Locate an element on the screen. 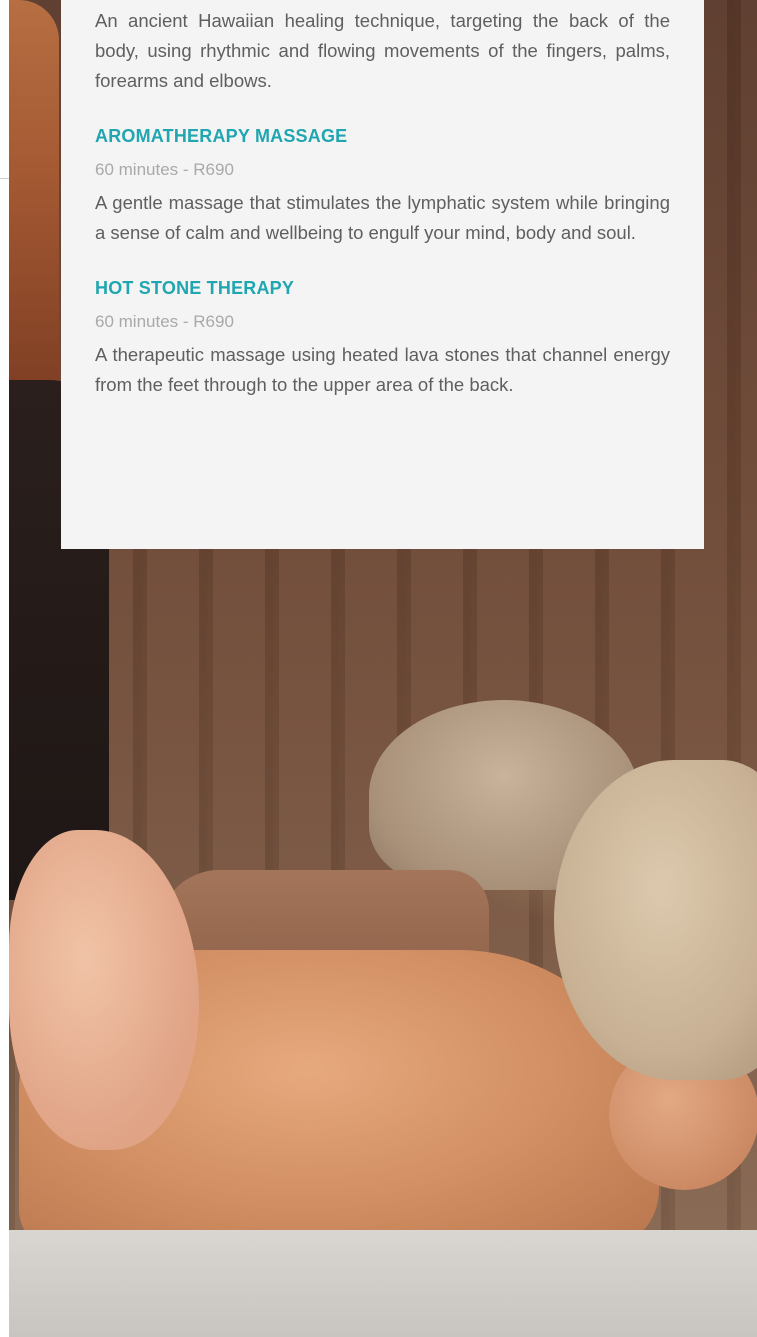  margin-rule is located at coordinates (4, 178).